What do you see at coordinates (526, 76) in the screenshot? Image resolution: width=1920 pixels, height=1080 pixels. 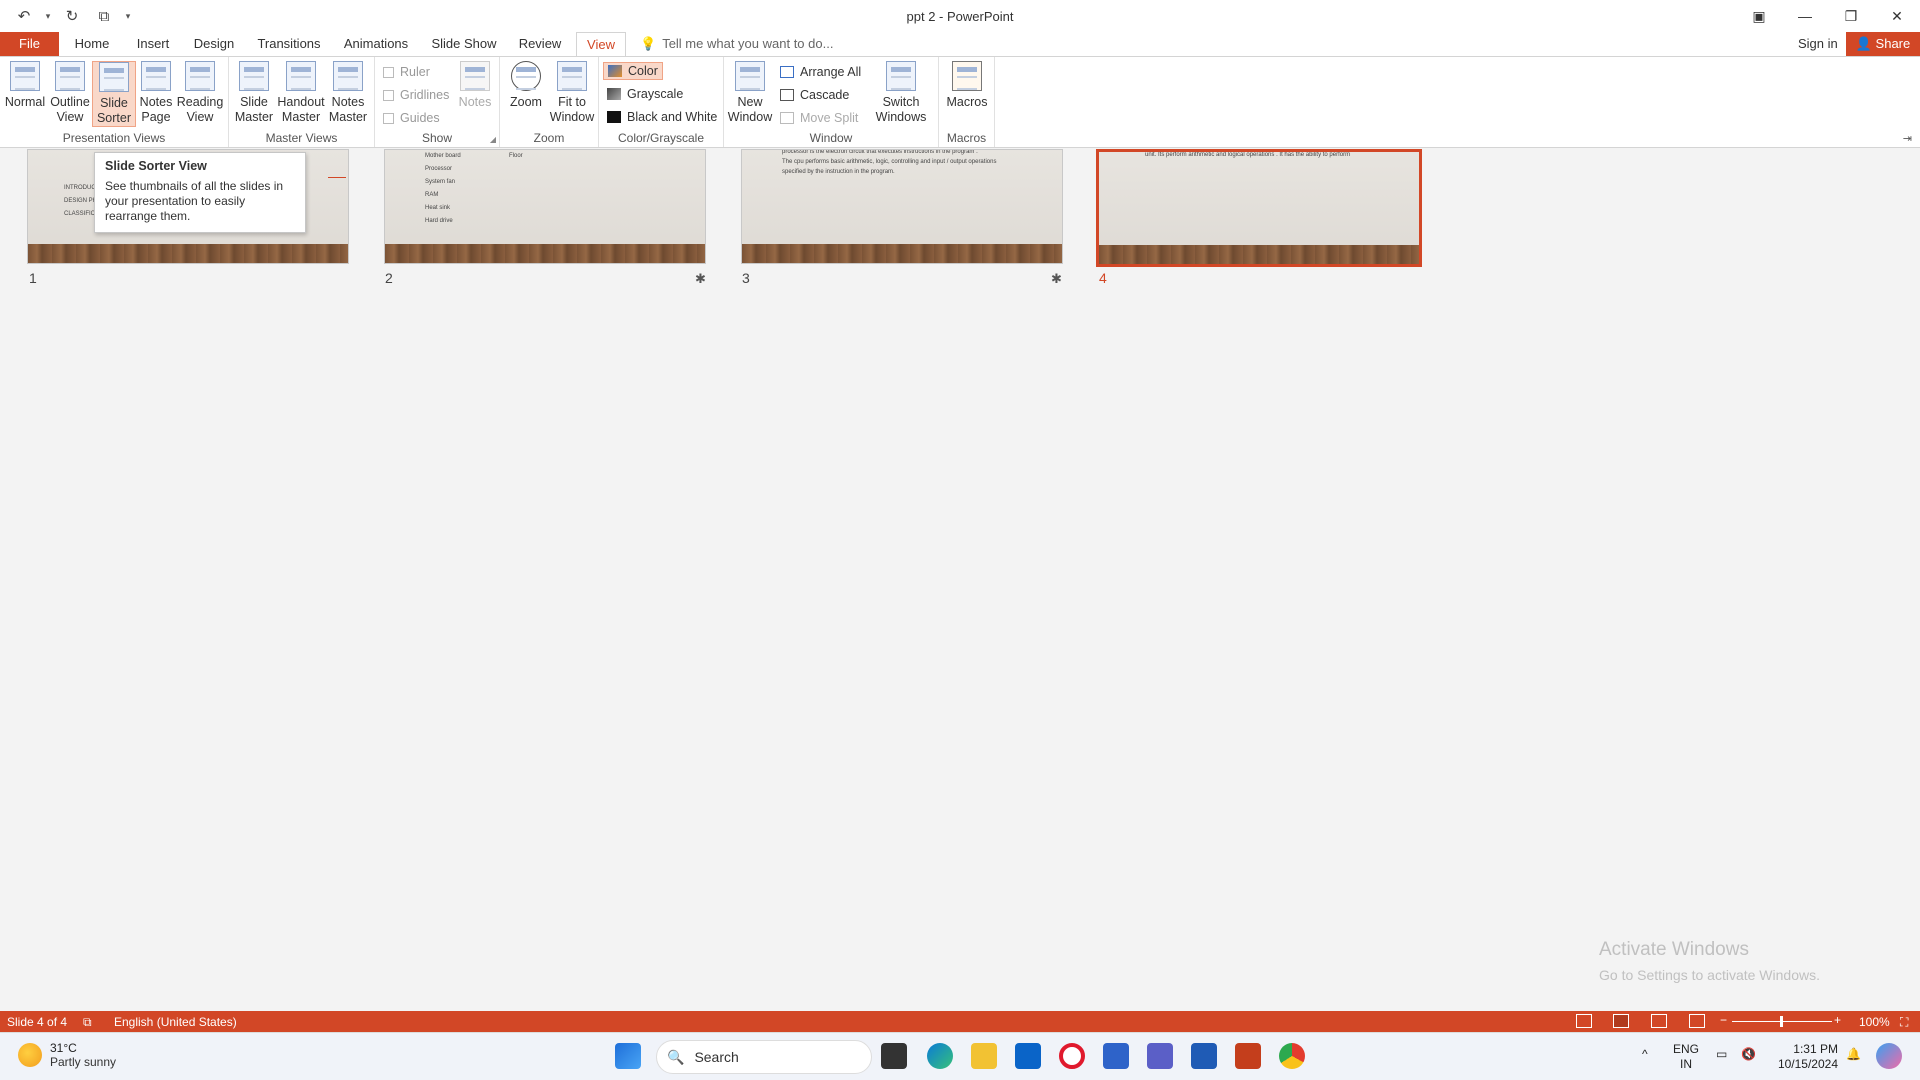 I see `magnifier-icon` at bounding box center [526, 76].